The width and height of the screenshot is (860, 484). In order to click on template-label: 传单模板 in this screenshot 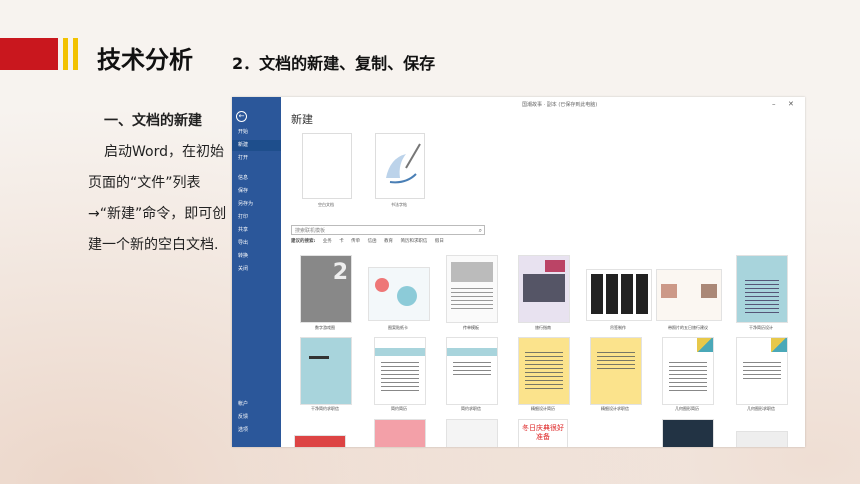, I will do `click(471, 327)`.